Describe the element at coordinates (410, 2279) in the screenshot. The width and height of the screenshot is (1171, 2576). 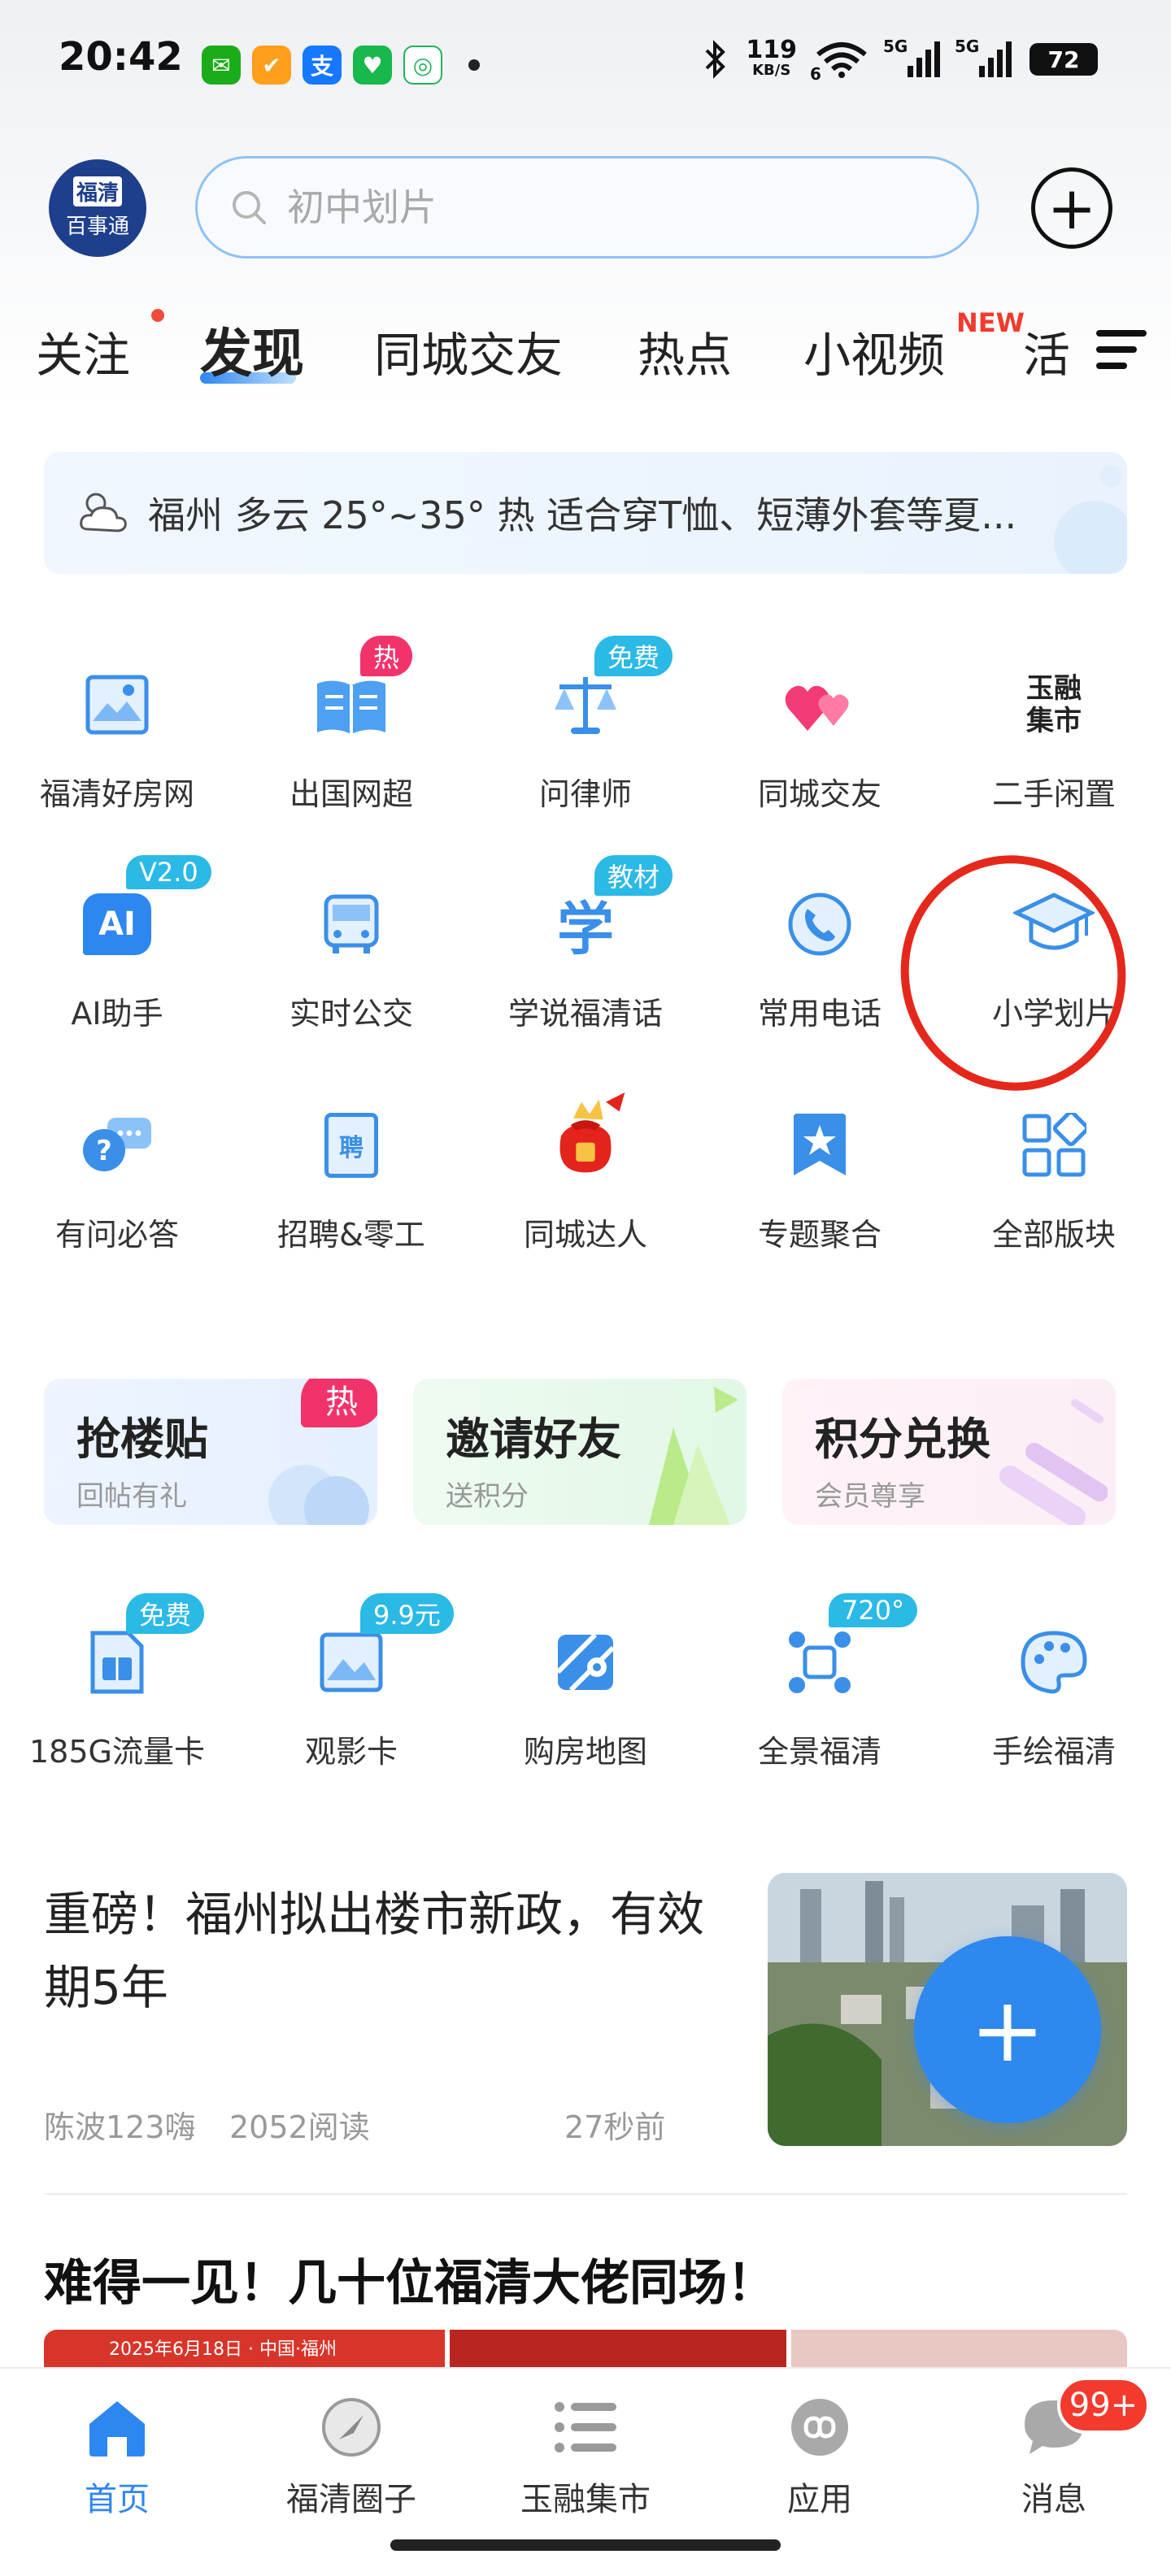
I see `article2-title: 难得一见！几十位福清大佬同场！` at that location.